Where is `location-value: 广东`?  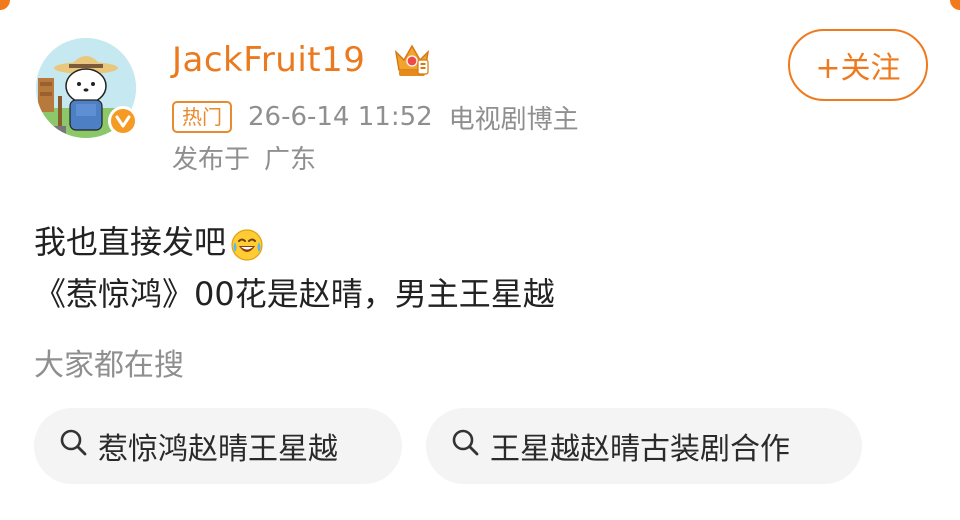
location-value: 广东 is located at coordinates (290, 160).